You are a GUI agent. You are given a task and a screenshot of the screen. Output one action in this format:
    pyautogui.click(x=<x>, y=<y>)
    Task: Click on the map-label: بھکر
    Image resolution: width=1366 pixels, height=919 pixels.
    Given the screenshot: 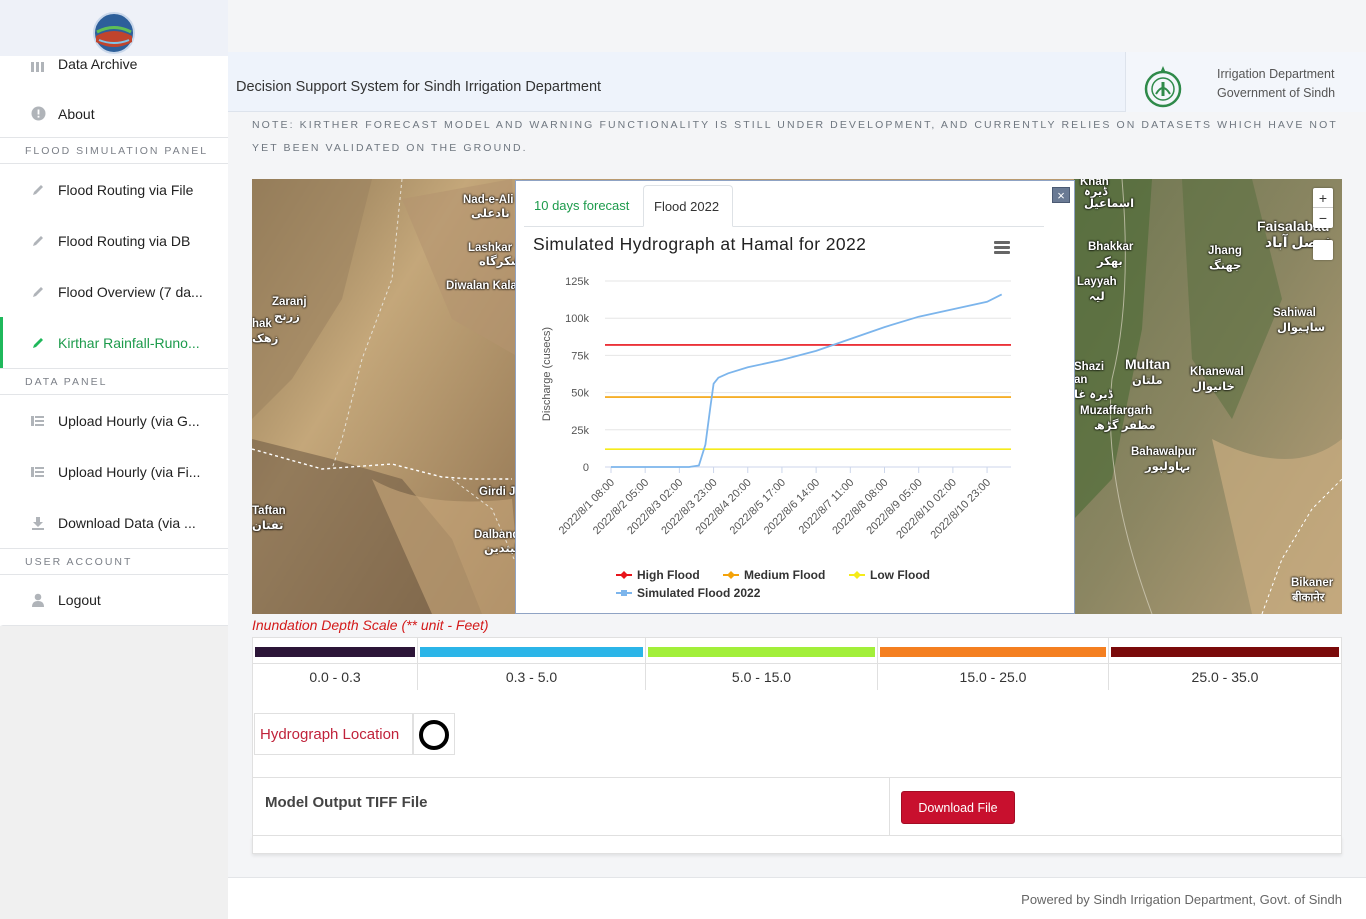 What is the action you would take?
    pyautogui.click(x=1110, y=262)
    